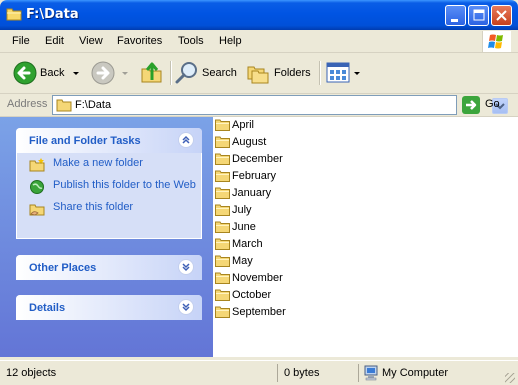  What do you see at coordinates (125, 73) in the screenshot?
I see `forward-dropdown-icon` at bounding box center [125, 73].